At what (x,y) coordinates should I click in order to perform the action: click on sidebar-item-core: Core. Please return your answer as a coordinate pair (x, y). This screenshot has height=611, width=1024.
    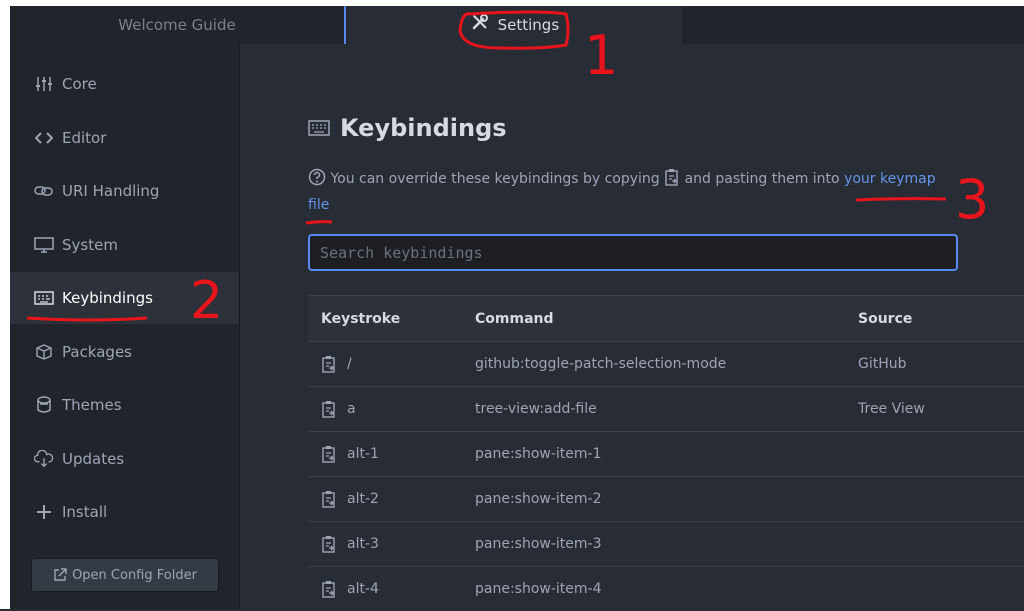
    Looking at the image, I should click on (124, 84).